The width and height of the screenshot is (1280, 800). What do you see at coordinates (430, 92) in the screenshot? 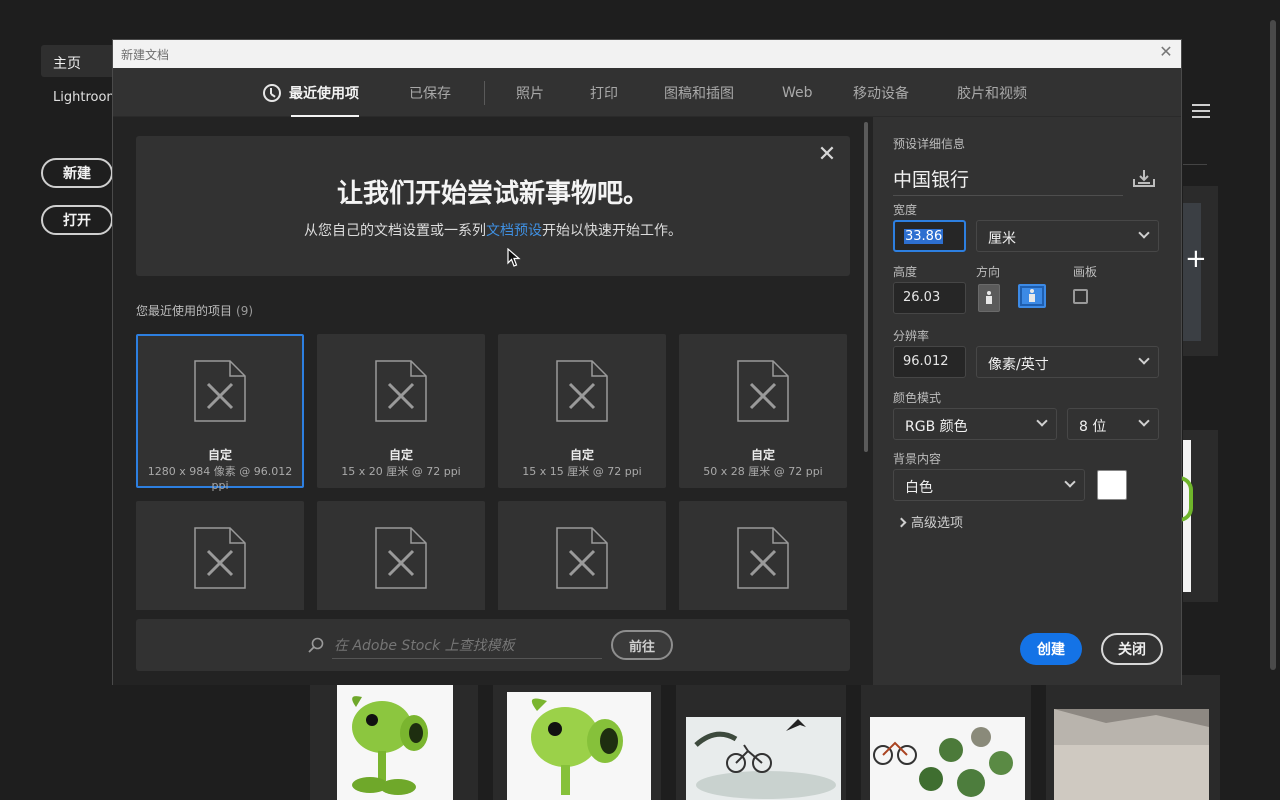
I see `tab-saved: 已保存` at bounding box center [430, 92].